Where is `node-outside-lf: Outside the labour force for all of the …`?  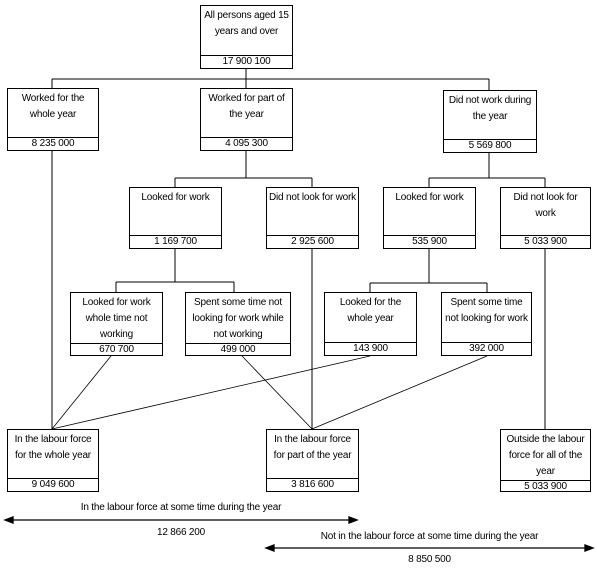
node-outside-lf: Outside the labour force for all of the … is located at coordinates (545, 460).